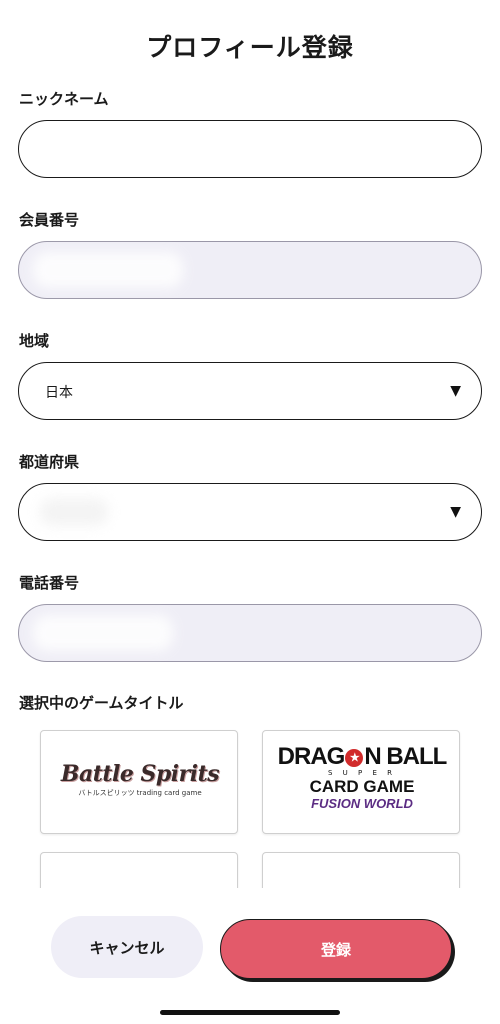 Image resolution: width=500 pixels, height=1024 pixels. Describe the element at coordinates (336, 949) in the screenshot. I see `register-button: 登録` at that location.